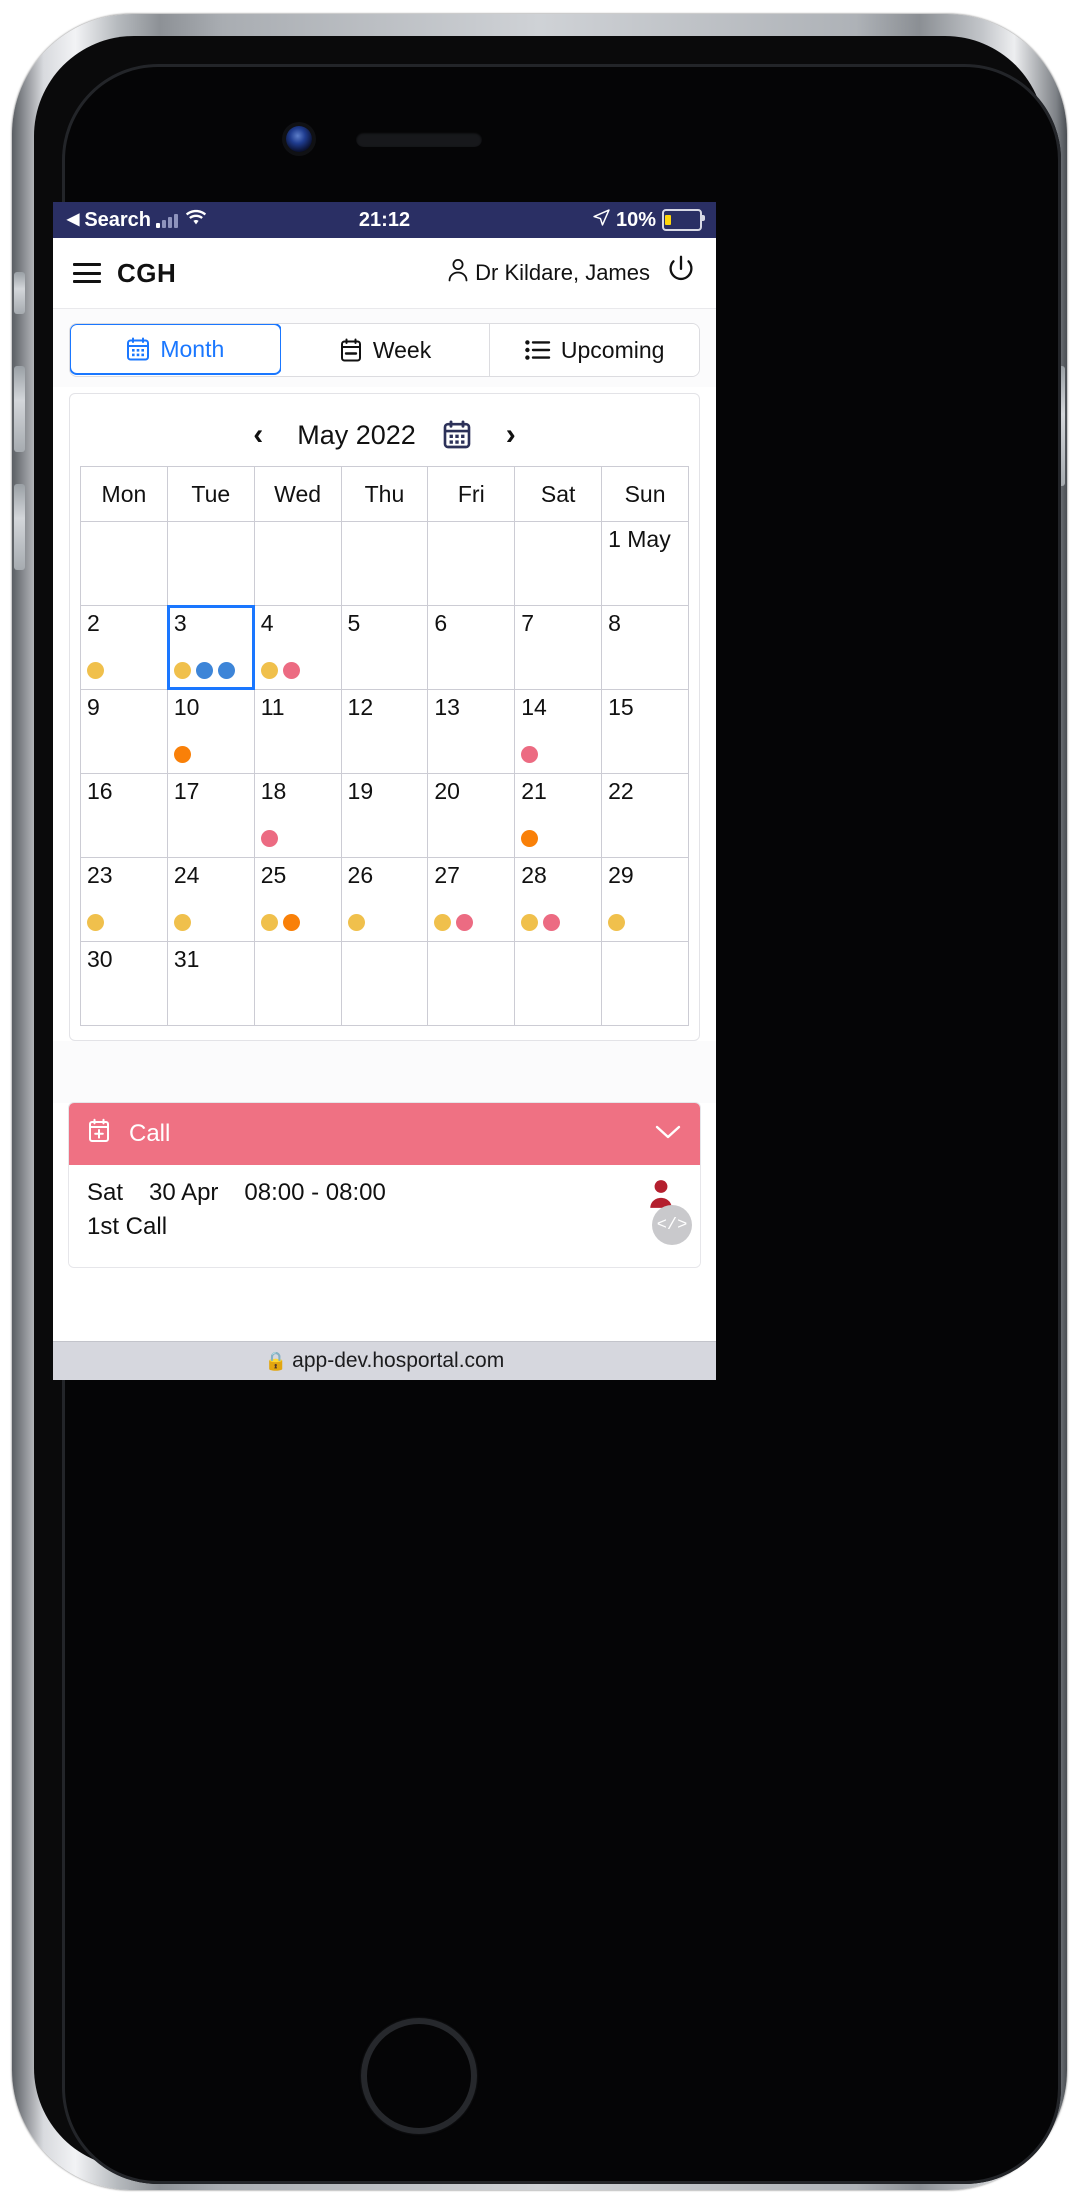 The width and height of the screenshot is (1079, 2201). Describe the element at coordinates (558, 731) in the screenshot. I see `day-cell: 14` at that location.